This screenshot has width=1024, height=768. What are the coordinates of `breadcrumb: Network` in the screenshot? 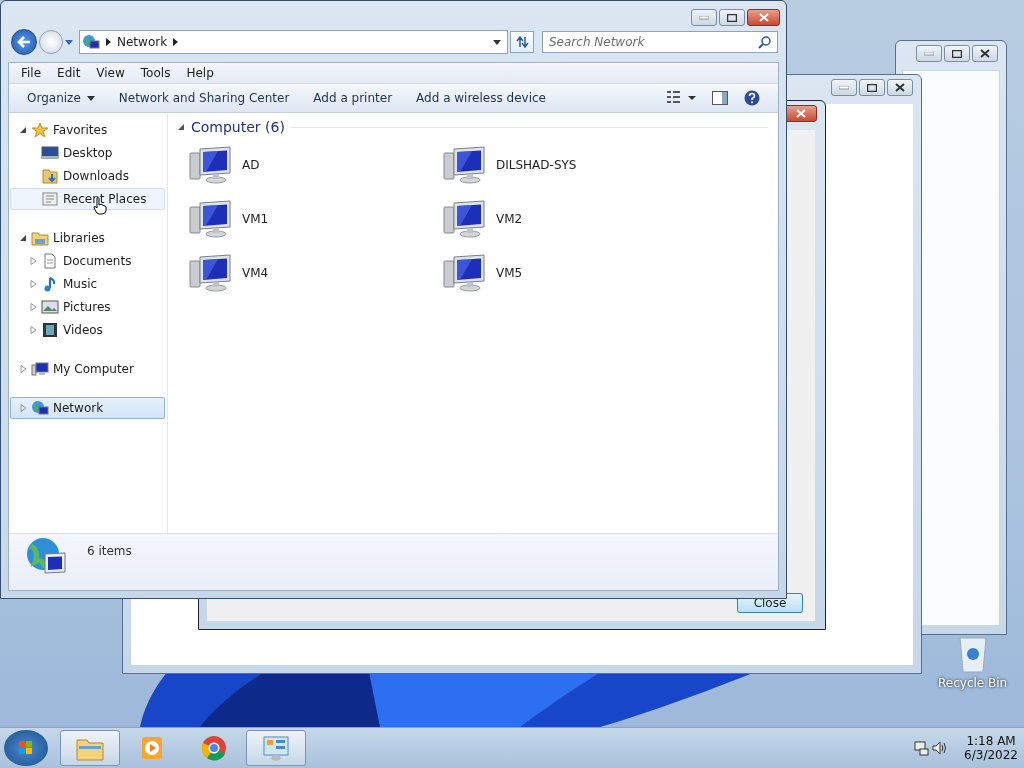 It's located at (142, 42).